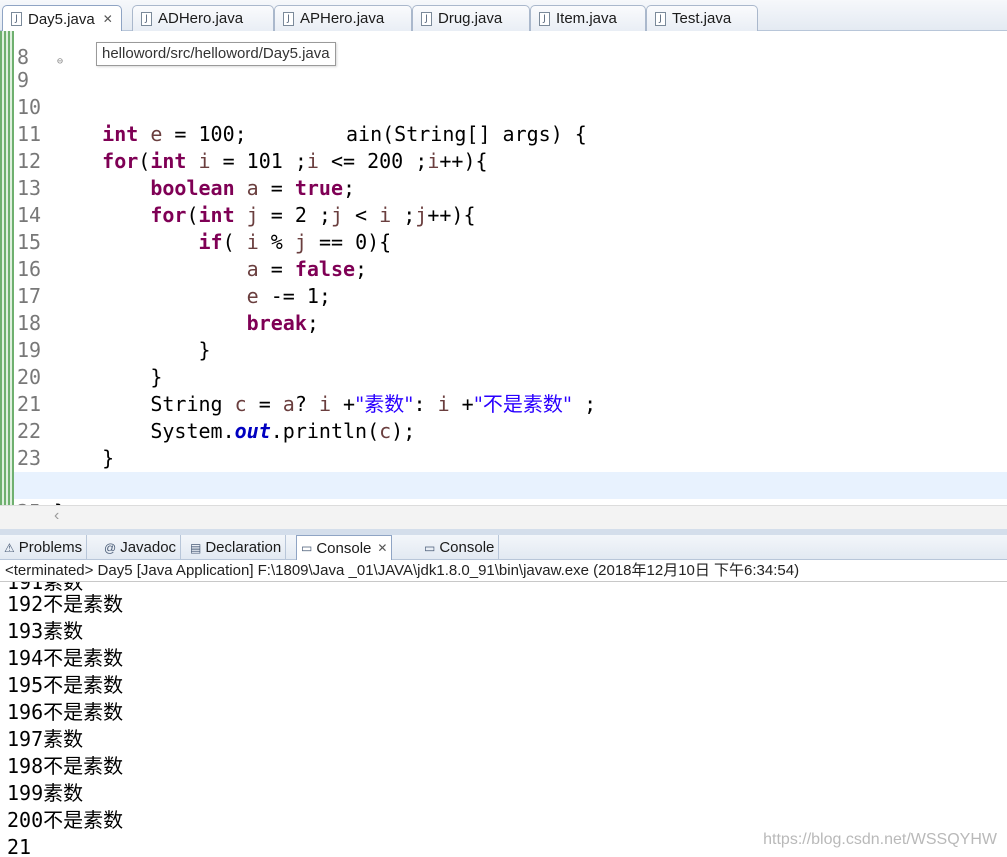 This screenshot has height=857, width=1007. I want to click on tab-label: Day5.java, so click(61, 19).